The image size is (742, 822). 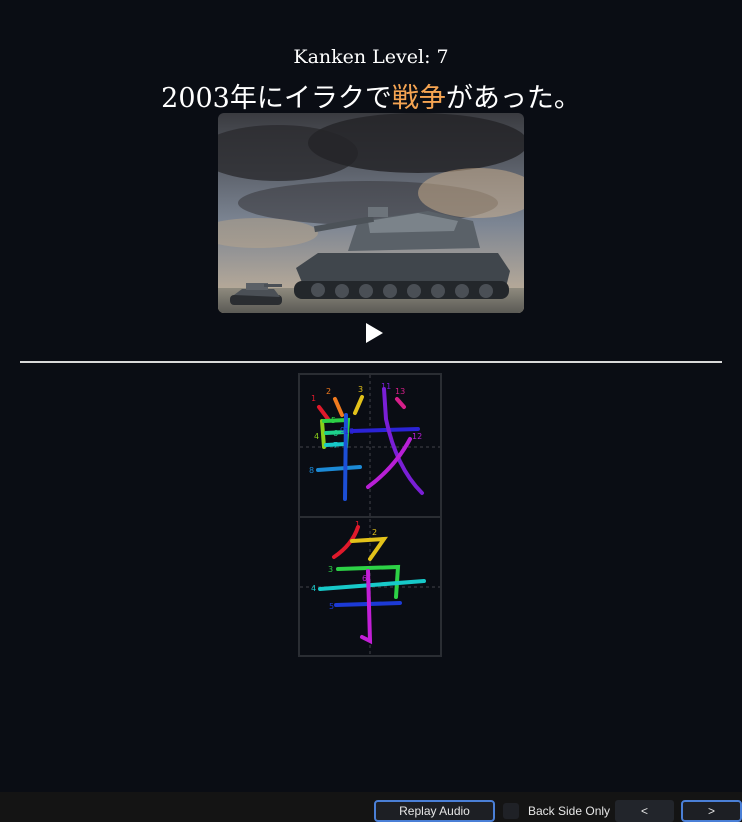 I want to click on stroke-number: 10, so click(x=349, y=431).